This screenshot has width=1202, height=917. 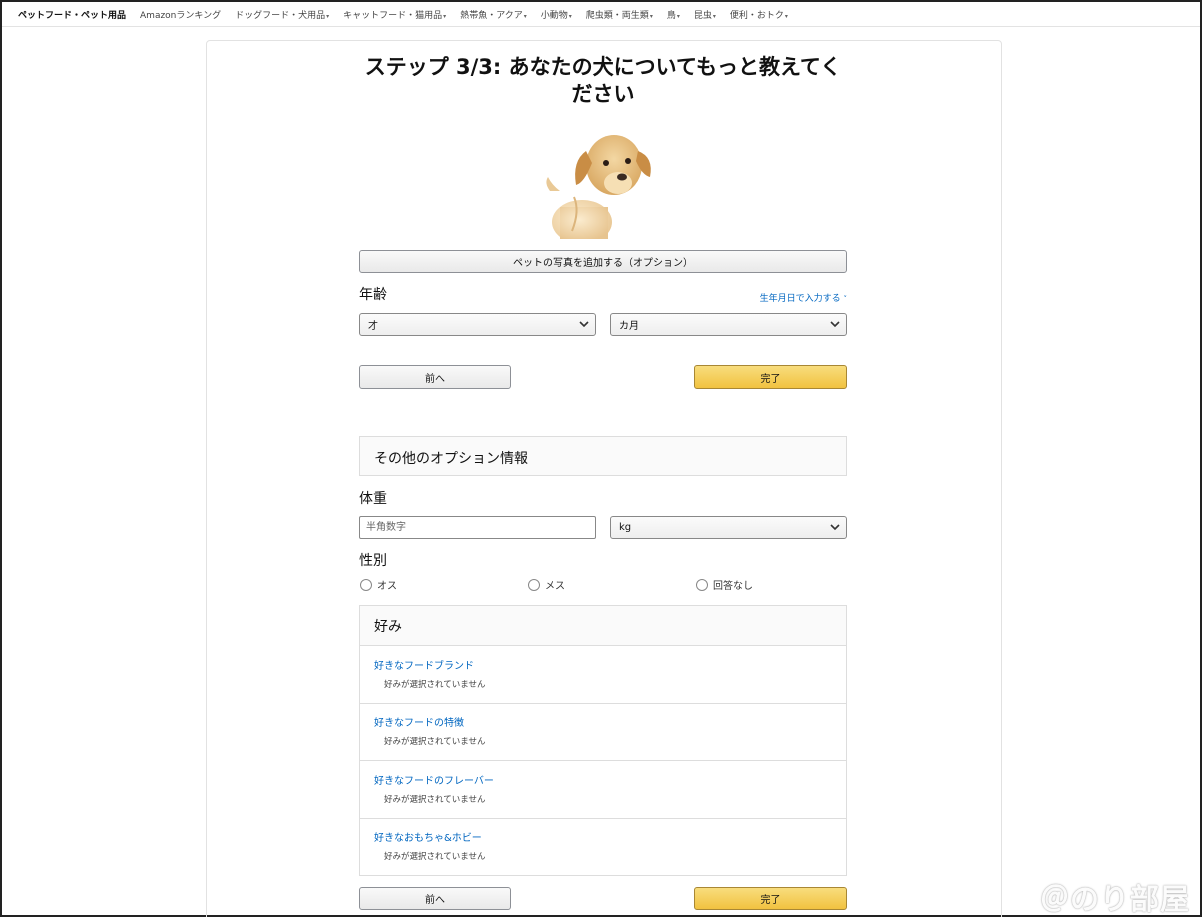 What do you see at coordinates (428, 836) in the screenshot?
I see `preference-link-toys: 好きなおもちゃ&ホビー` at bounding box center [428, 836].